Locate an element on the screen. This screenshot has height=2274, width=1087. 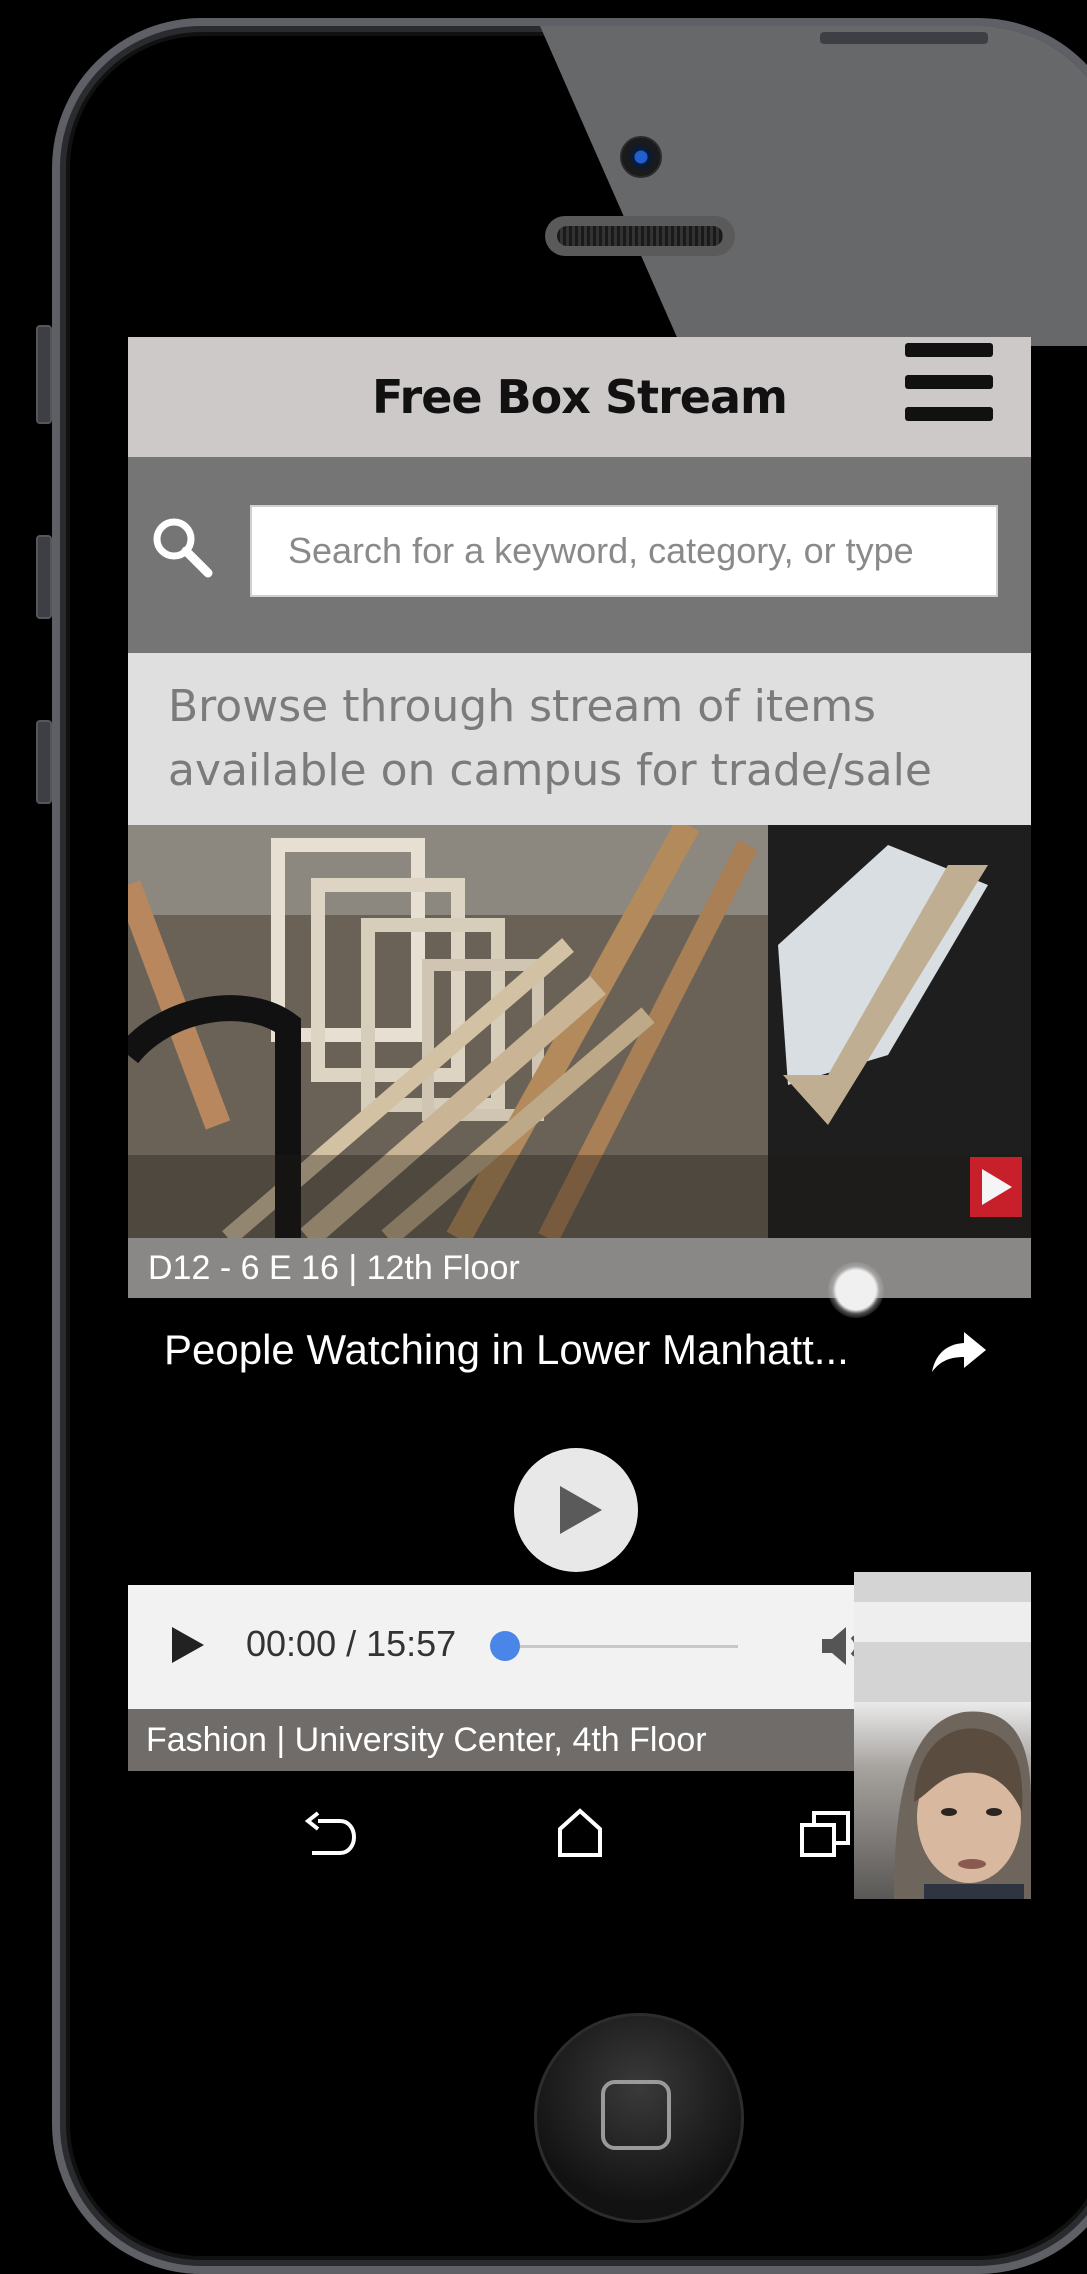
search-bar is located at coordinates (579, 555).